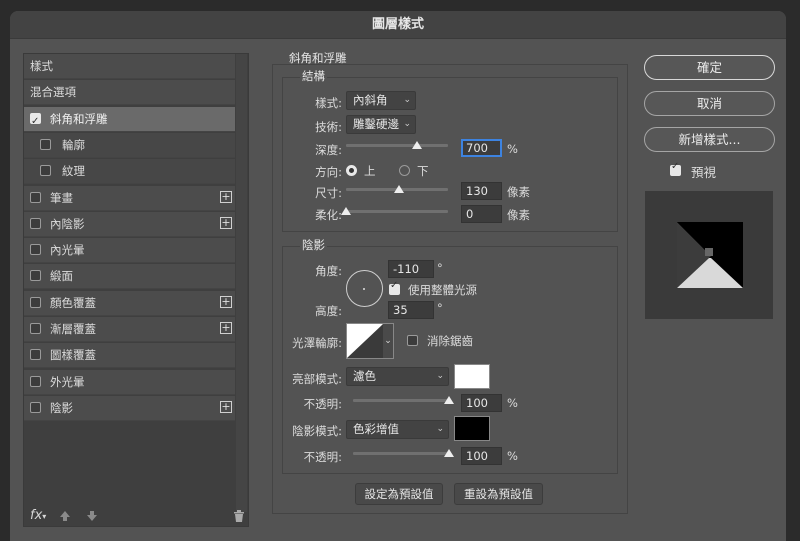 This screenshot has height=541, width=800. Describe the element at coordinates (61, 408) in the screenshot. I see `sidebar-item-label: 陰影` at that location.